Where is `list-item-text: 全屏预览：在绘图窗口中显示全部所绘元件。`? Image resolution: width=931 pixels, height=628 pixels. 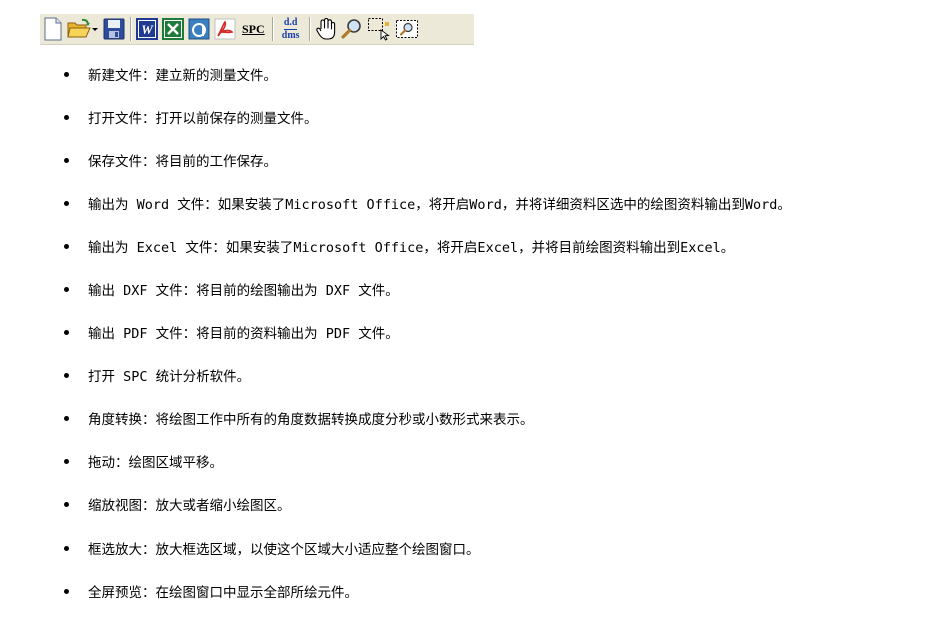
list-item-text: 全屏预览：在绘图窗口中显示全部所绘元件。 is located at coordinates (223, 592).